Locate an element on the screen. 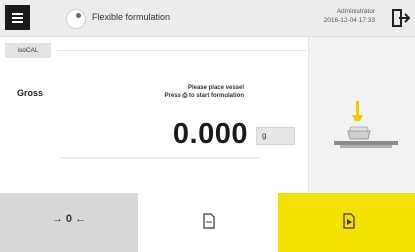 The image size is (415, 252). gross-label: Gross is located at coordinates (30, 93).